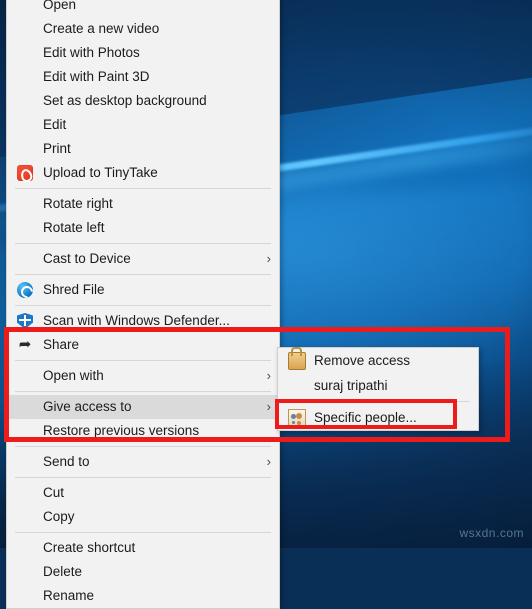 The image size is (532, 609). What do you see at coordinates (54, 492) in the screenshot?
I see `menu-item-label: Cut` at bounding box center [54, 492].